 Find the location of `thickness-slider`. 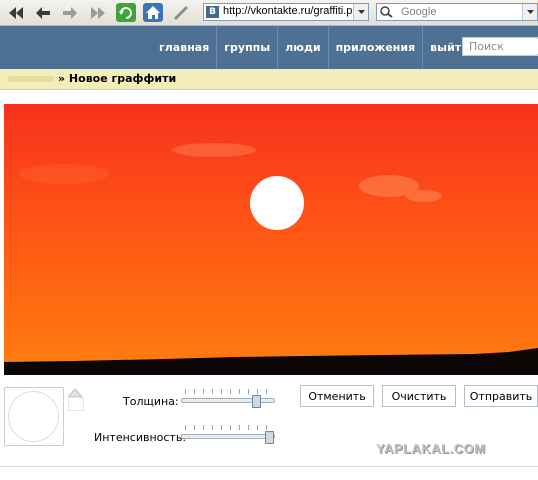

thickness-slider is located at coordinates (228, 399).